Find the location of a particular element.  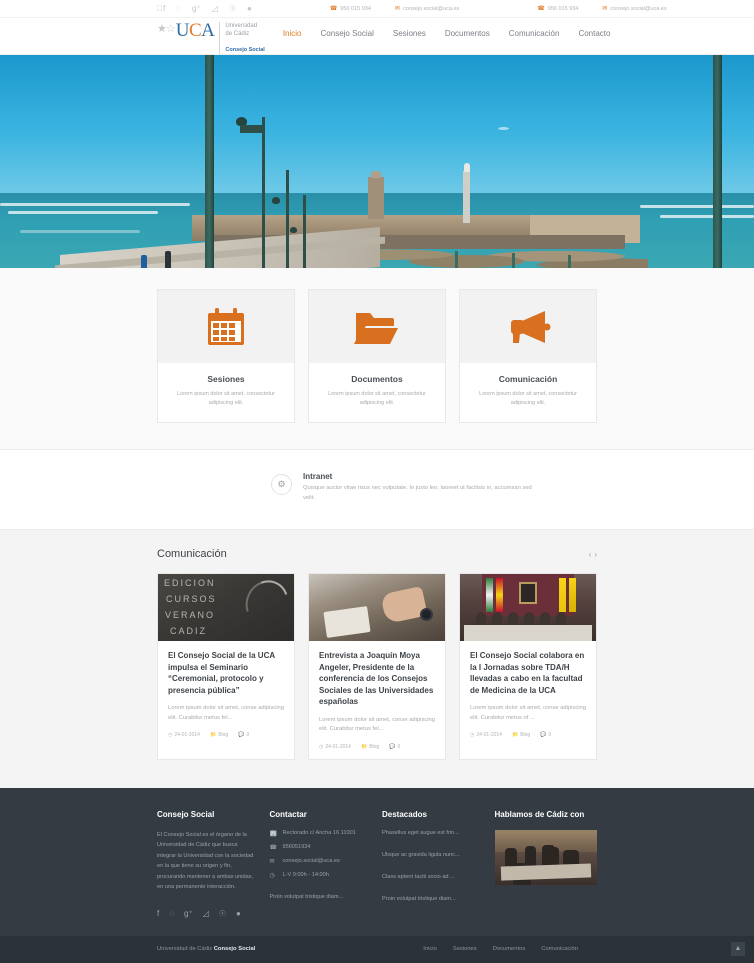

phone-item-2: ☎ 956 015 934 is located at coordinates (554, 9).